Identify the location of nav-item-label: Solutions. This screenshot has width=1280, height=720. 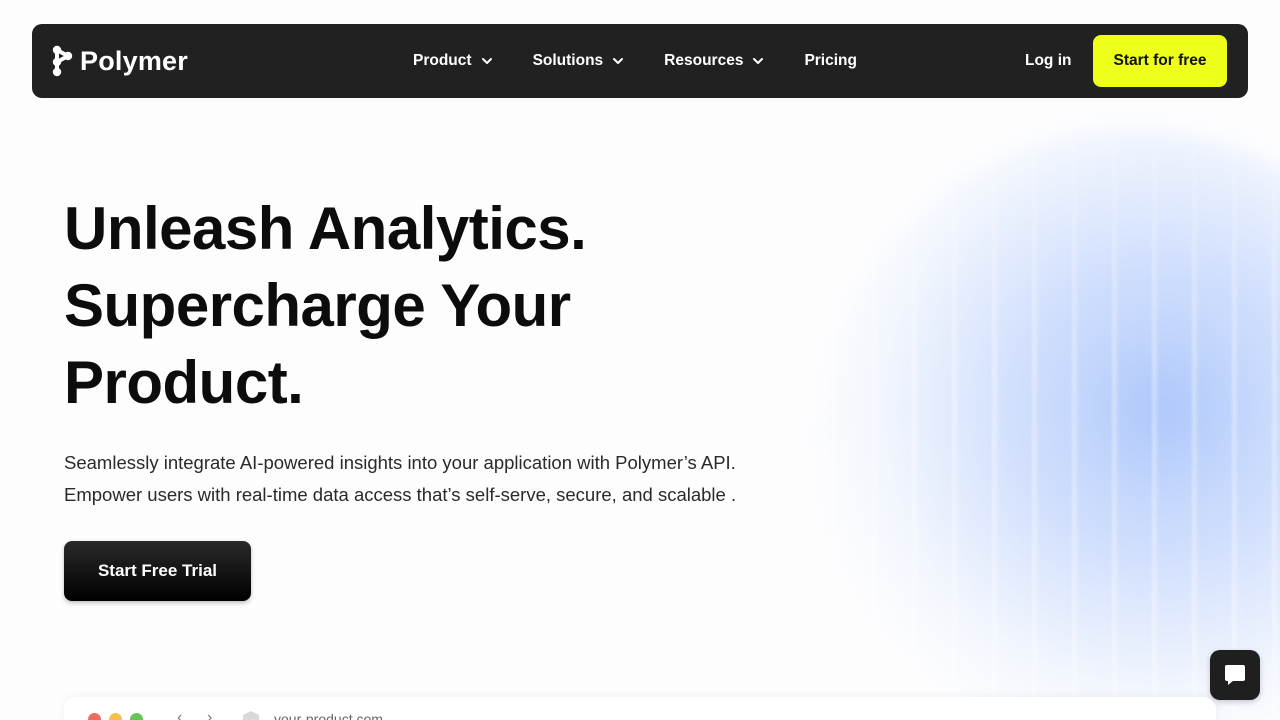
(568, 60).